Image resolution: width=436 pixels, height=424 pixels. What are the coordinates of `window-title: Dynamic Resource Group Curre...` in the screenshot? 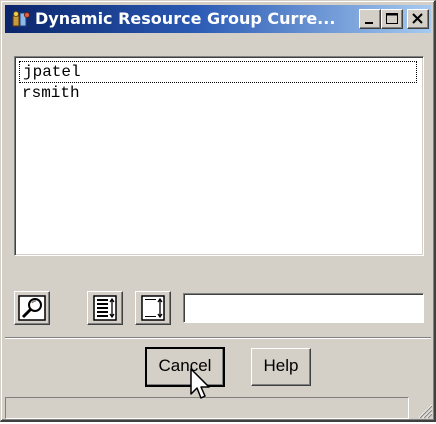 It's located at (185, 18).